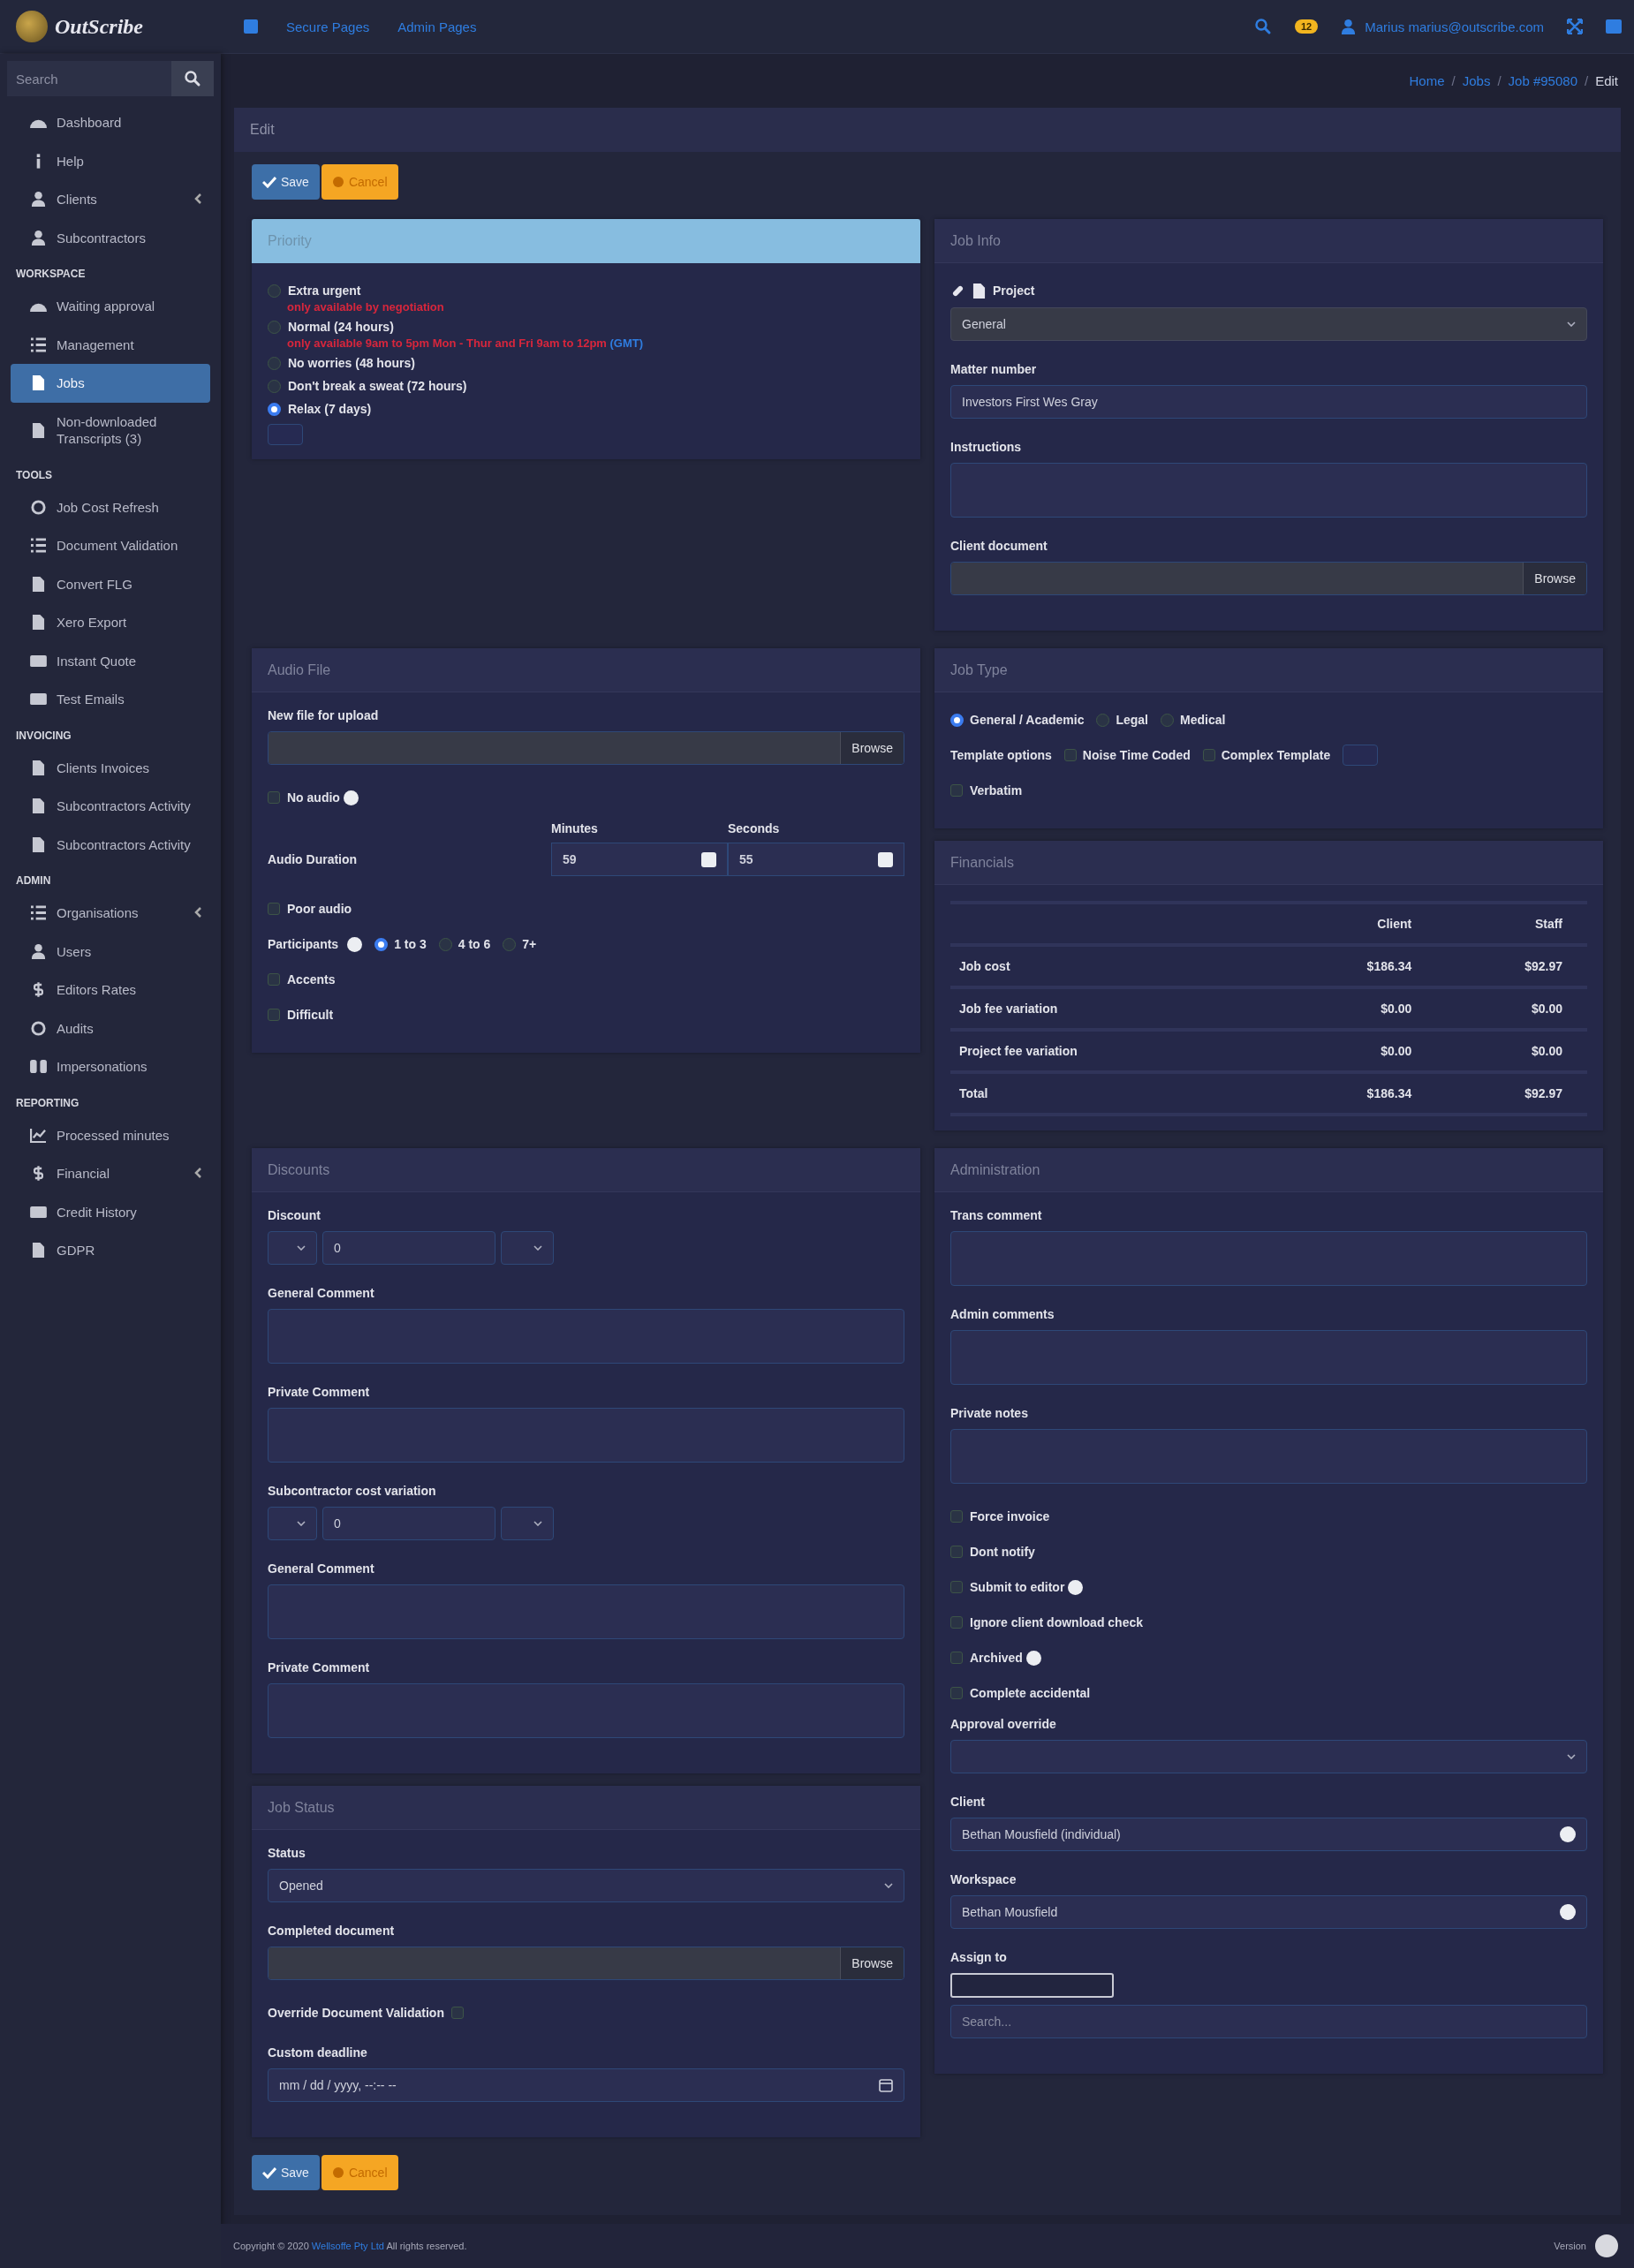 This screenshot has width=1634, height=2268. Describe the element at coordinates (586, 2085) in the screenshot. I see `date-field: mm / dd / yyyy, --:-- --` at that location.